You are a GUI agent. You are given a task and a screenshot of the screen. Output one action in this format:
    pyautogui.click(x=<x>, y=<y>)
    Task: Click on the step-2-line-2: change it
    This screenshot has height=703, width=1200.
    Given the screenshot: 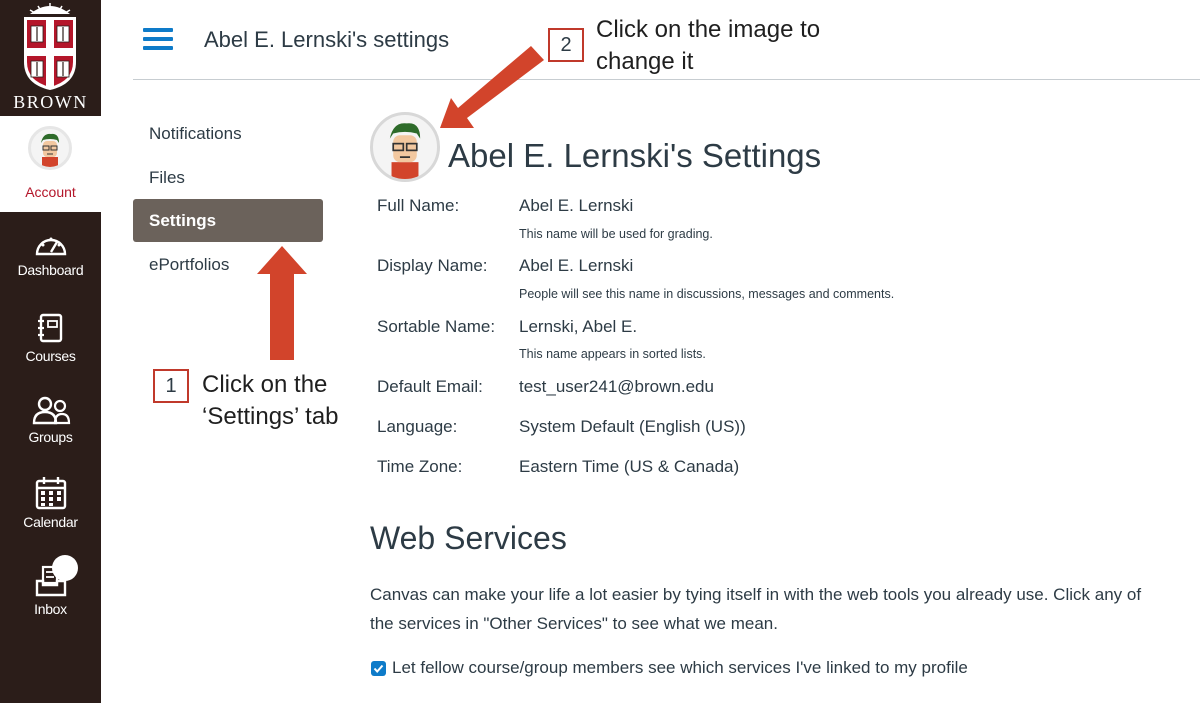 What is the action you would take?
    pyautogui.click(x=645, y=61)
    